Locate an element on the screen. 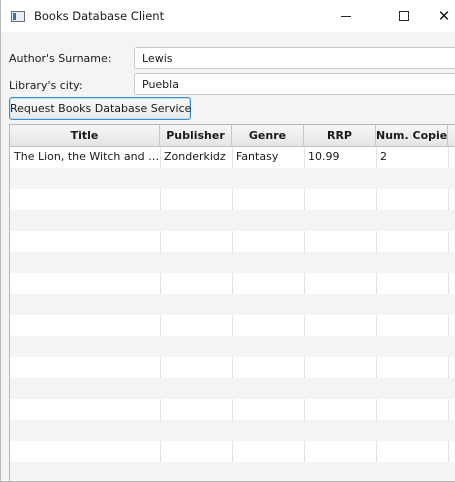  author-surname-input is located at coordinates (294, 58).